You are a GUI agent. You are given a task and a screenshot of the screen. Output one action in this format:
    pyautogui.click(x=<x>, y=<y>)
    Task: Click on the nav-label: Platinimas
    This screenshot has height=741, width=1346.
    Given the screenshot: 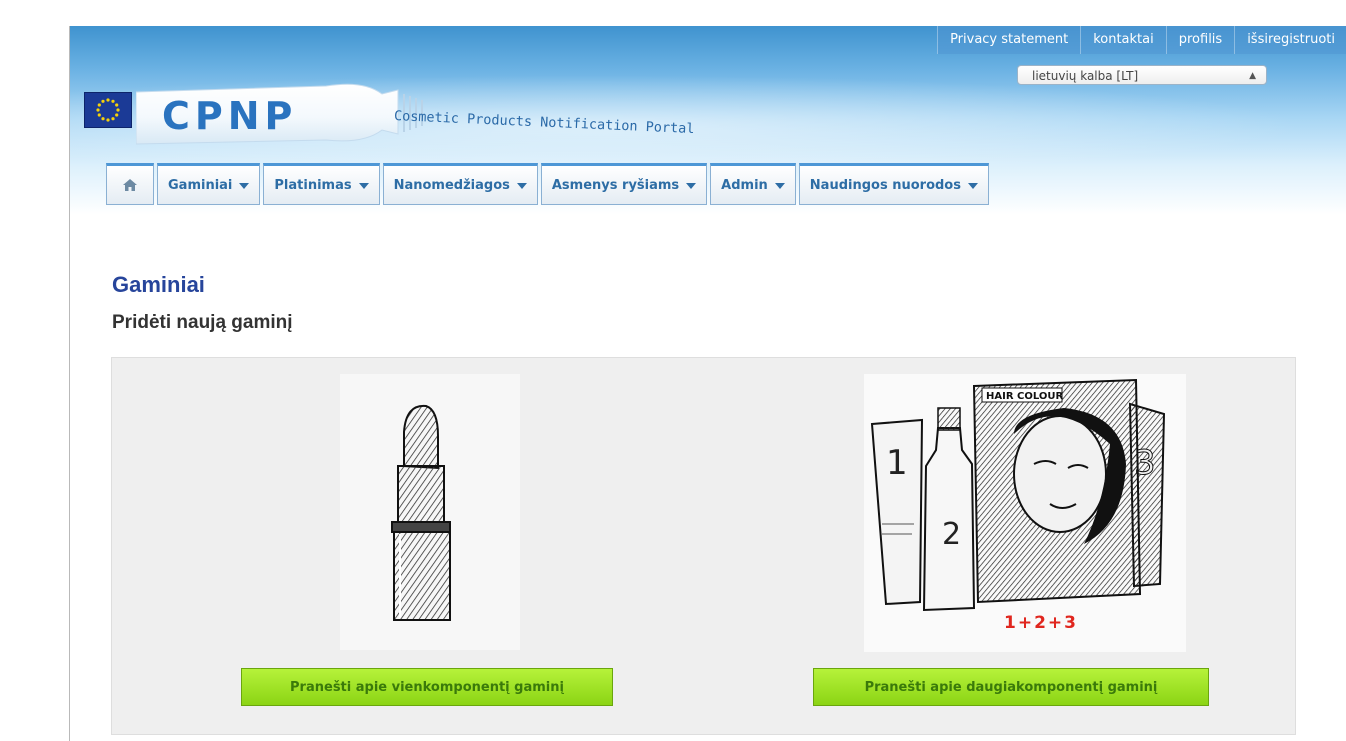 What is the action you would take?
    pyautogui.click(x=313, y=185)
    